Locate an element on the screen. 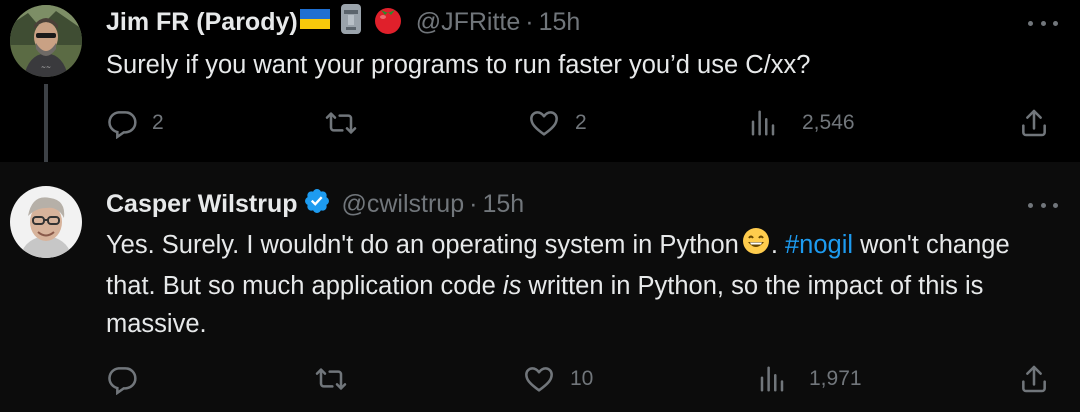 Image resolution: width=1080 pixels, height=412 pixels. action-bar: 10 1,971 is located at coordinates (540, 379).